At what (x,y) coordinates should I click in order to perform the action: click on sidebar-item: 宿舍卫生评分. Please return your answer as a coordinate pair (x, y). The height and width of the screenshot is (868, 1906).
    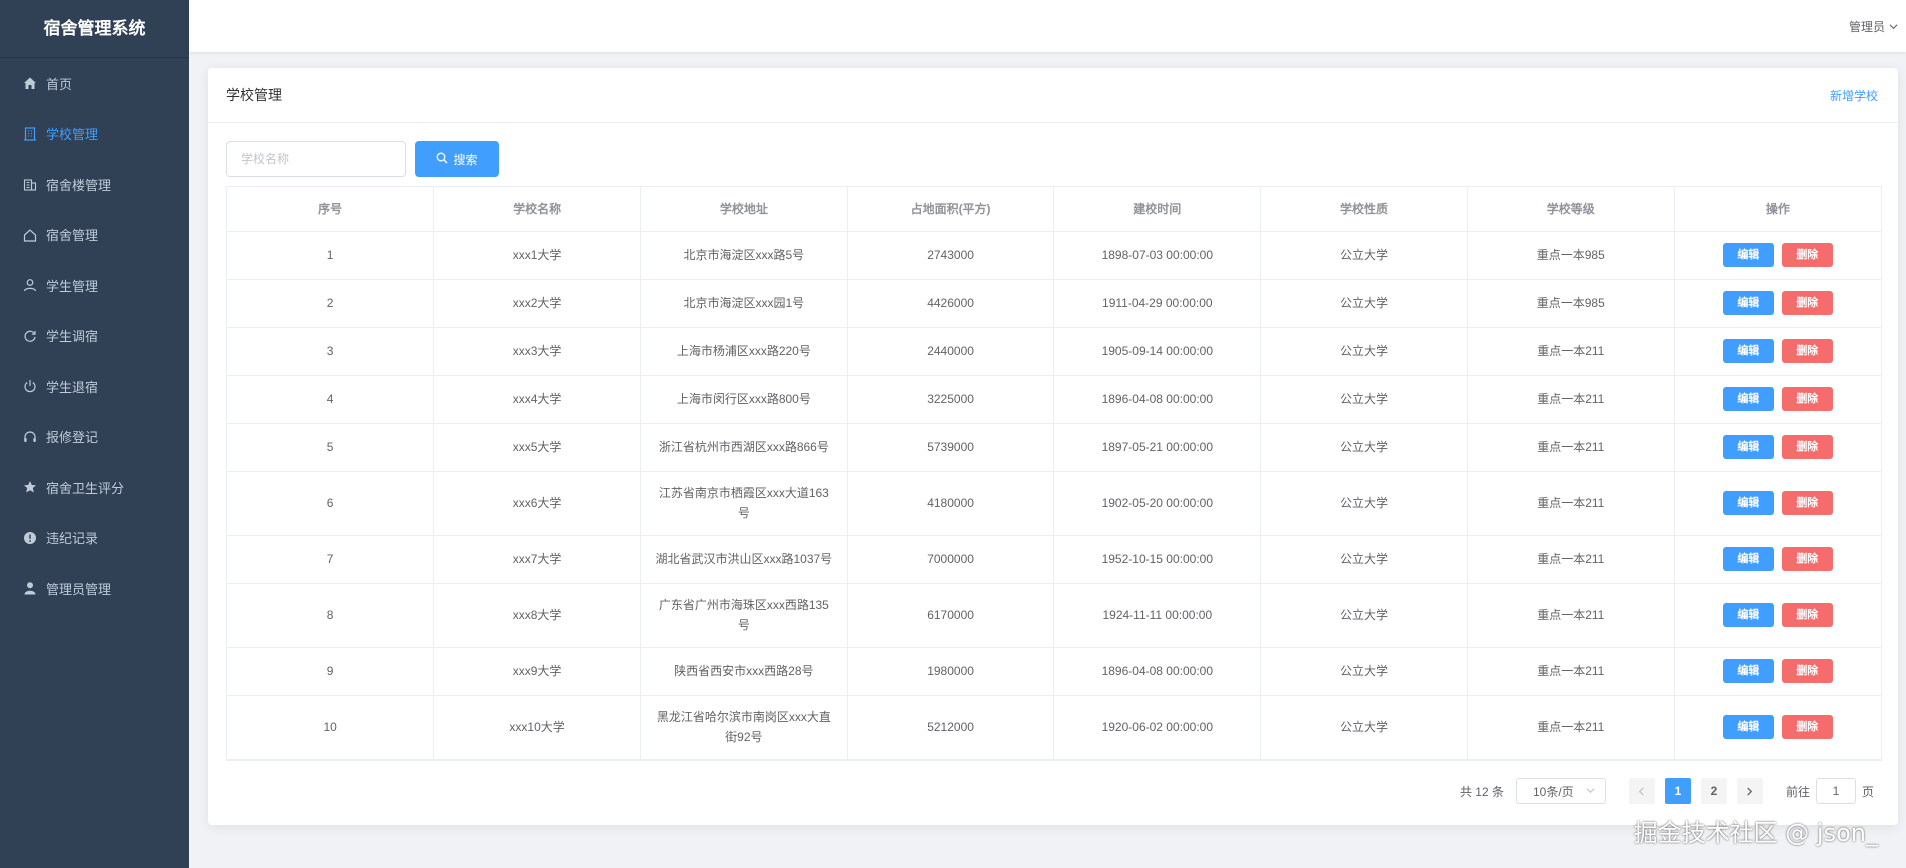
    Looking at the image, I should click on (94, 487).